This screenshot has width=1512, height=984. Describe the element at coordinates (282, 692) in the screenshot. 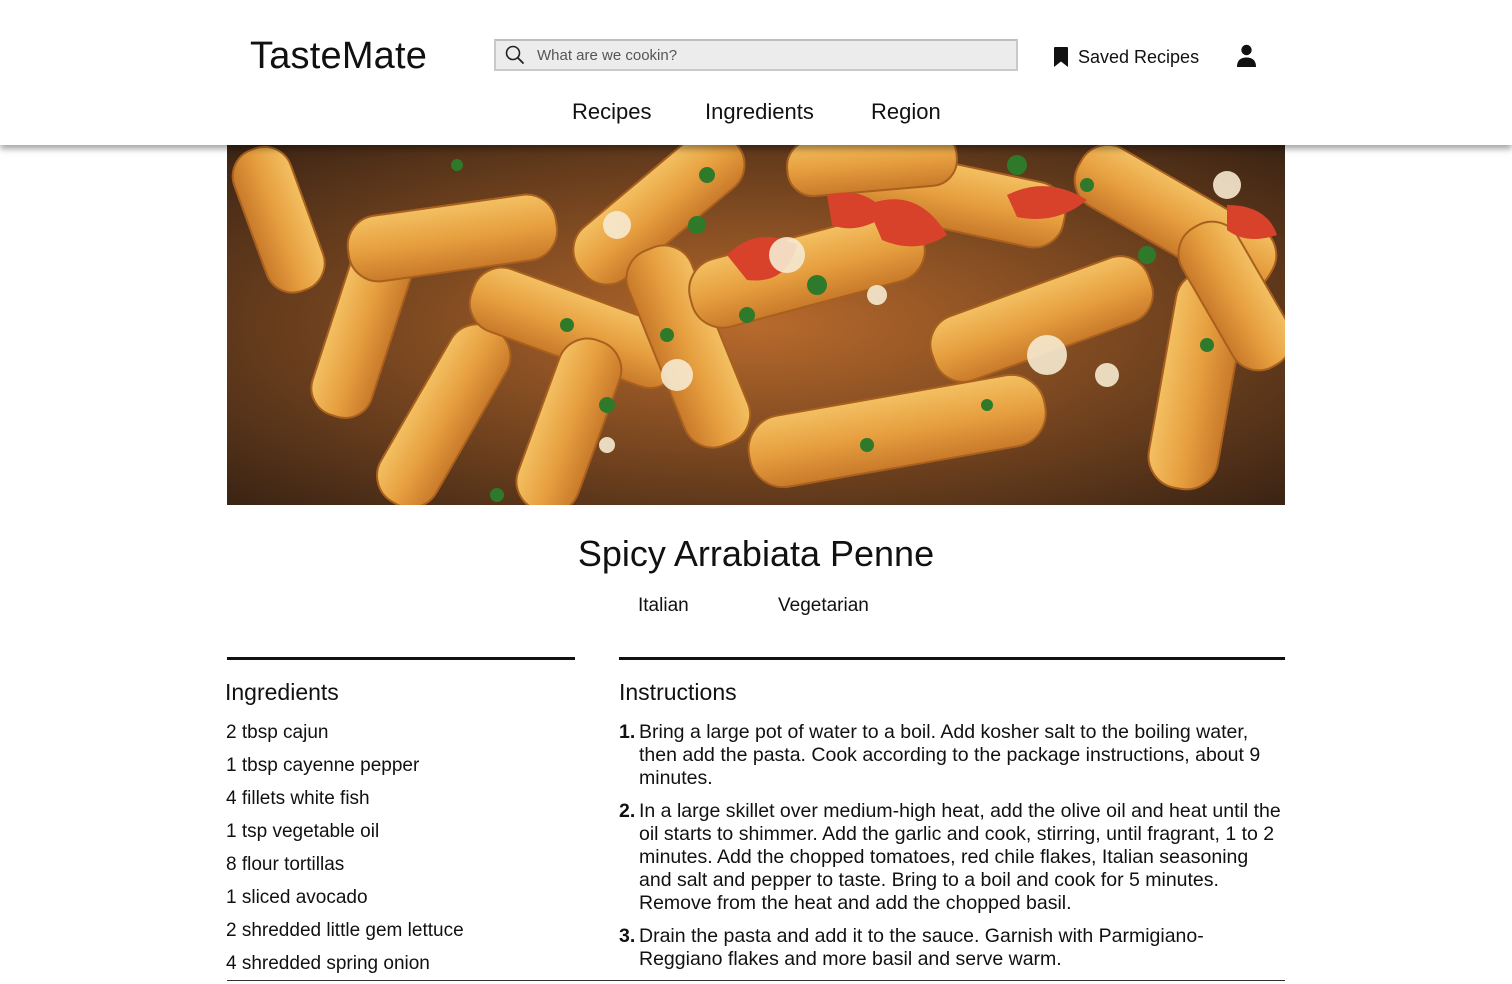

I see `ingredients-heading: Ingredients` at that location.